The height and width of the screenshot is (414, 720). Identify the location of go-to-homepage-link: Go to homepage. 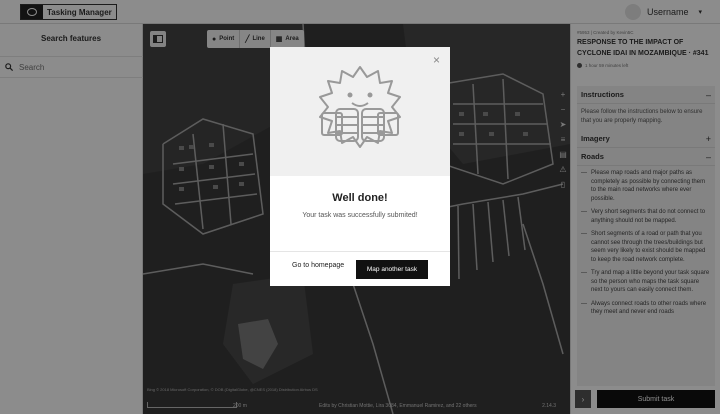
(318, 265).